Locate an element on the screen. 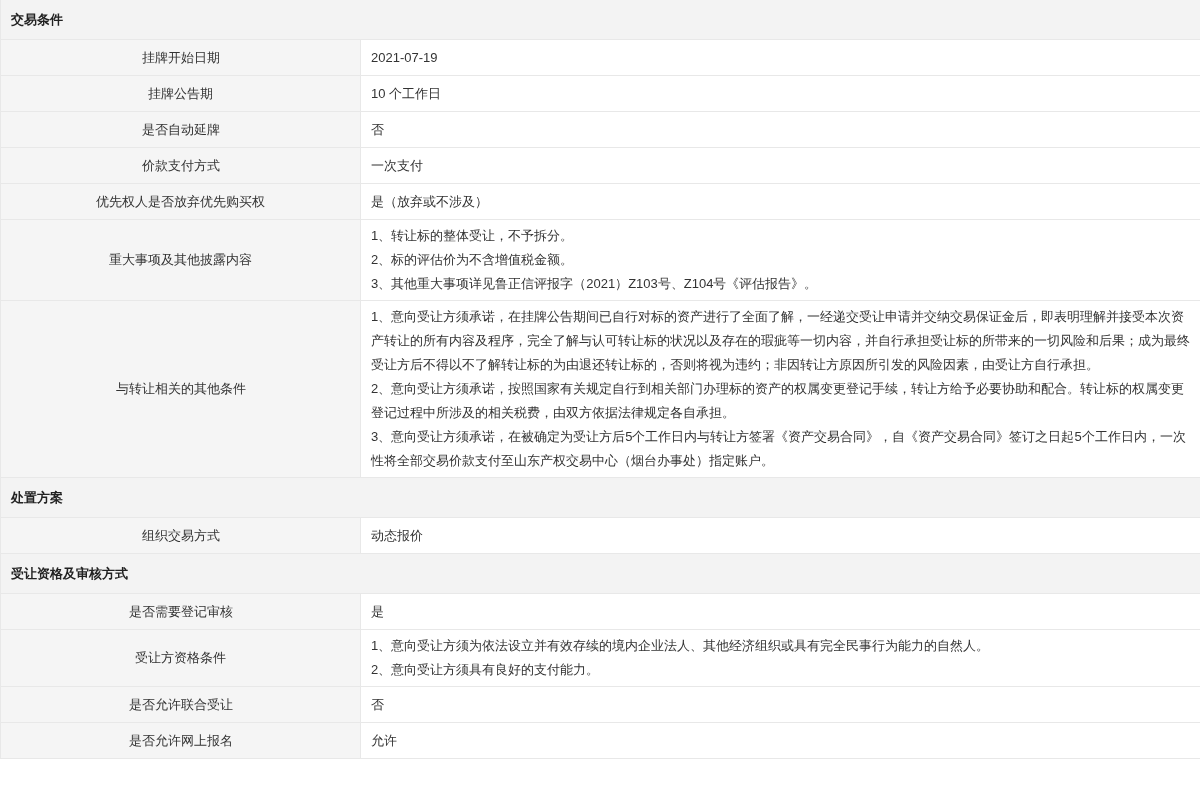  field-label: 重大事项及其他披露内容 is located at coordinates (180, 260).